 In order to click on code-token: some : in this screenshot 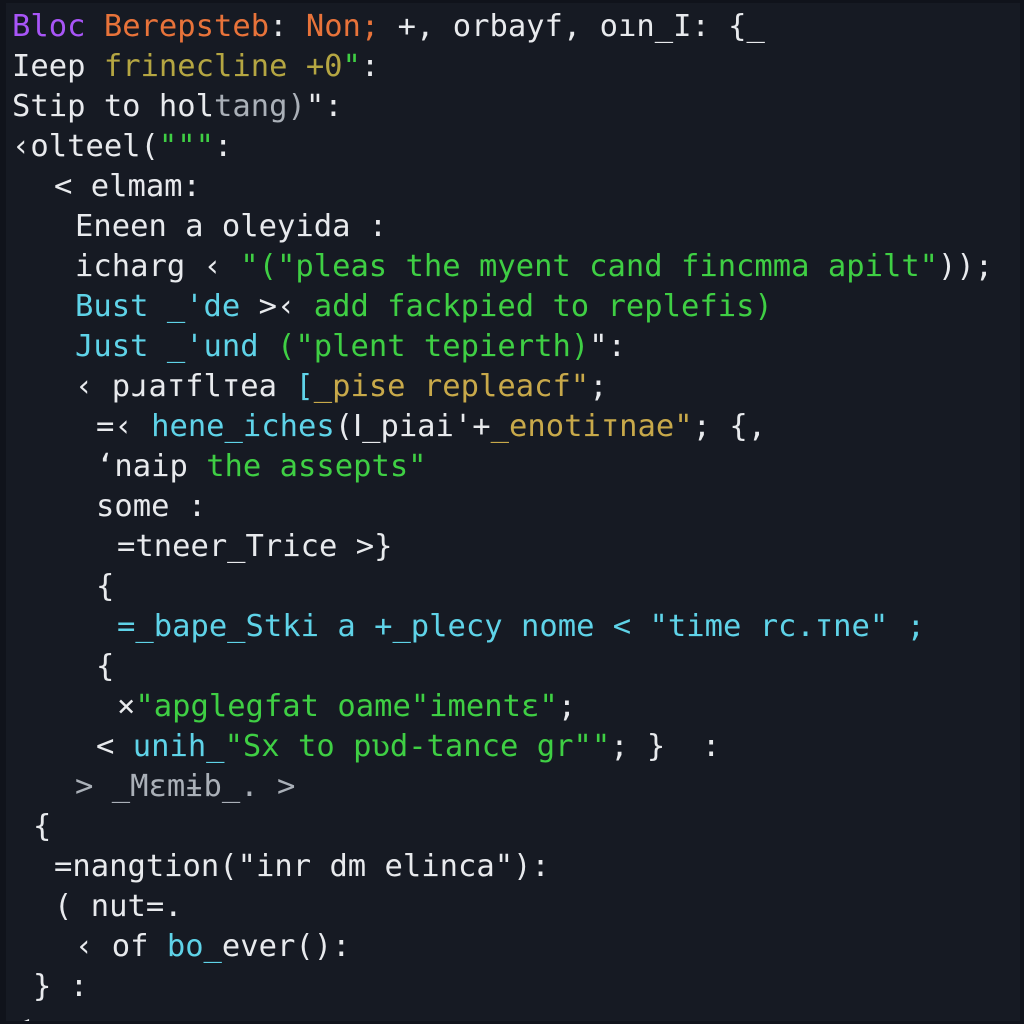, I will do `click(151, 506)`.